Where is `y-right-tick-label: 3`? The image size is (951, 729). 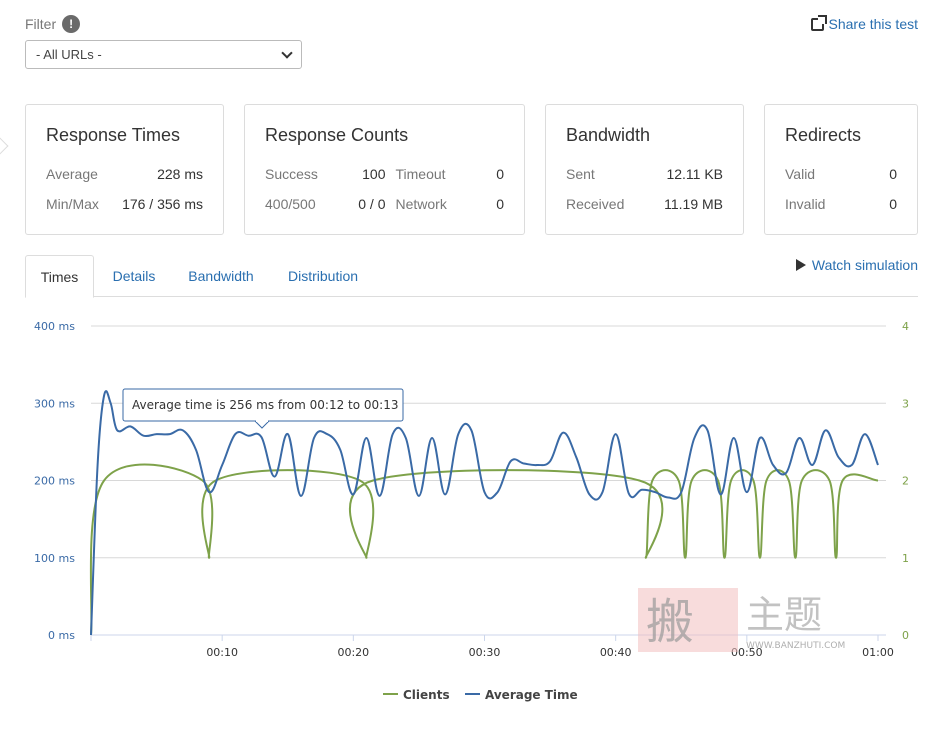
y-right-tick-label: 3 is located at coordinates (905, 403).